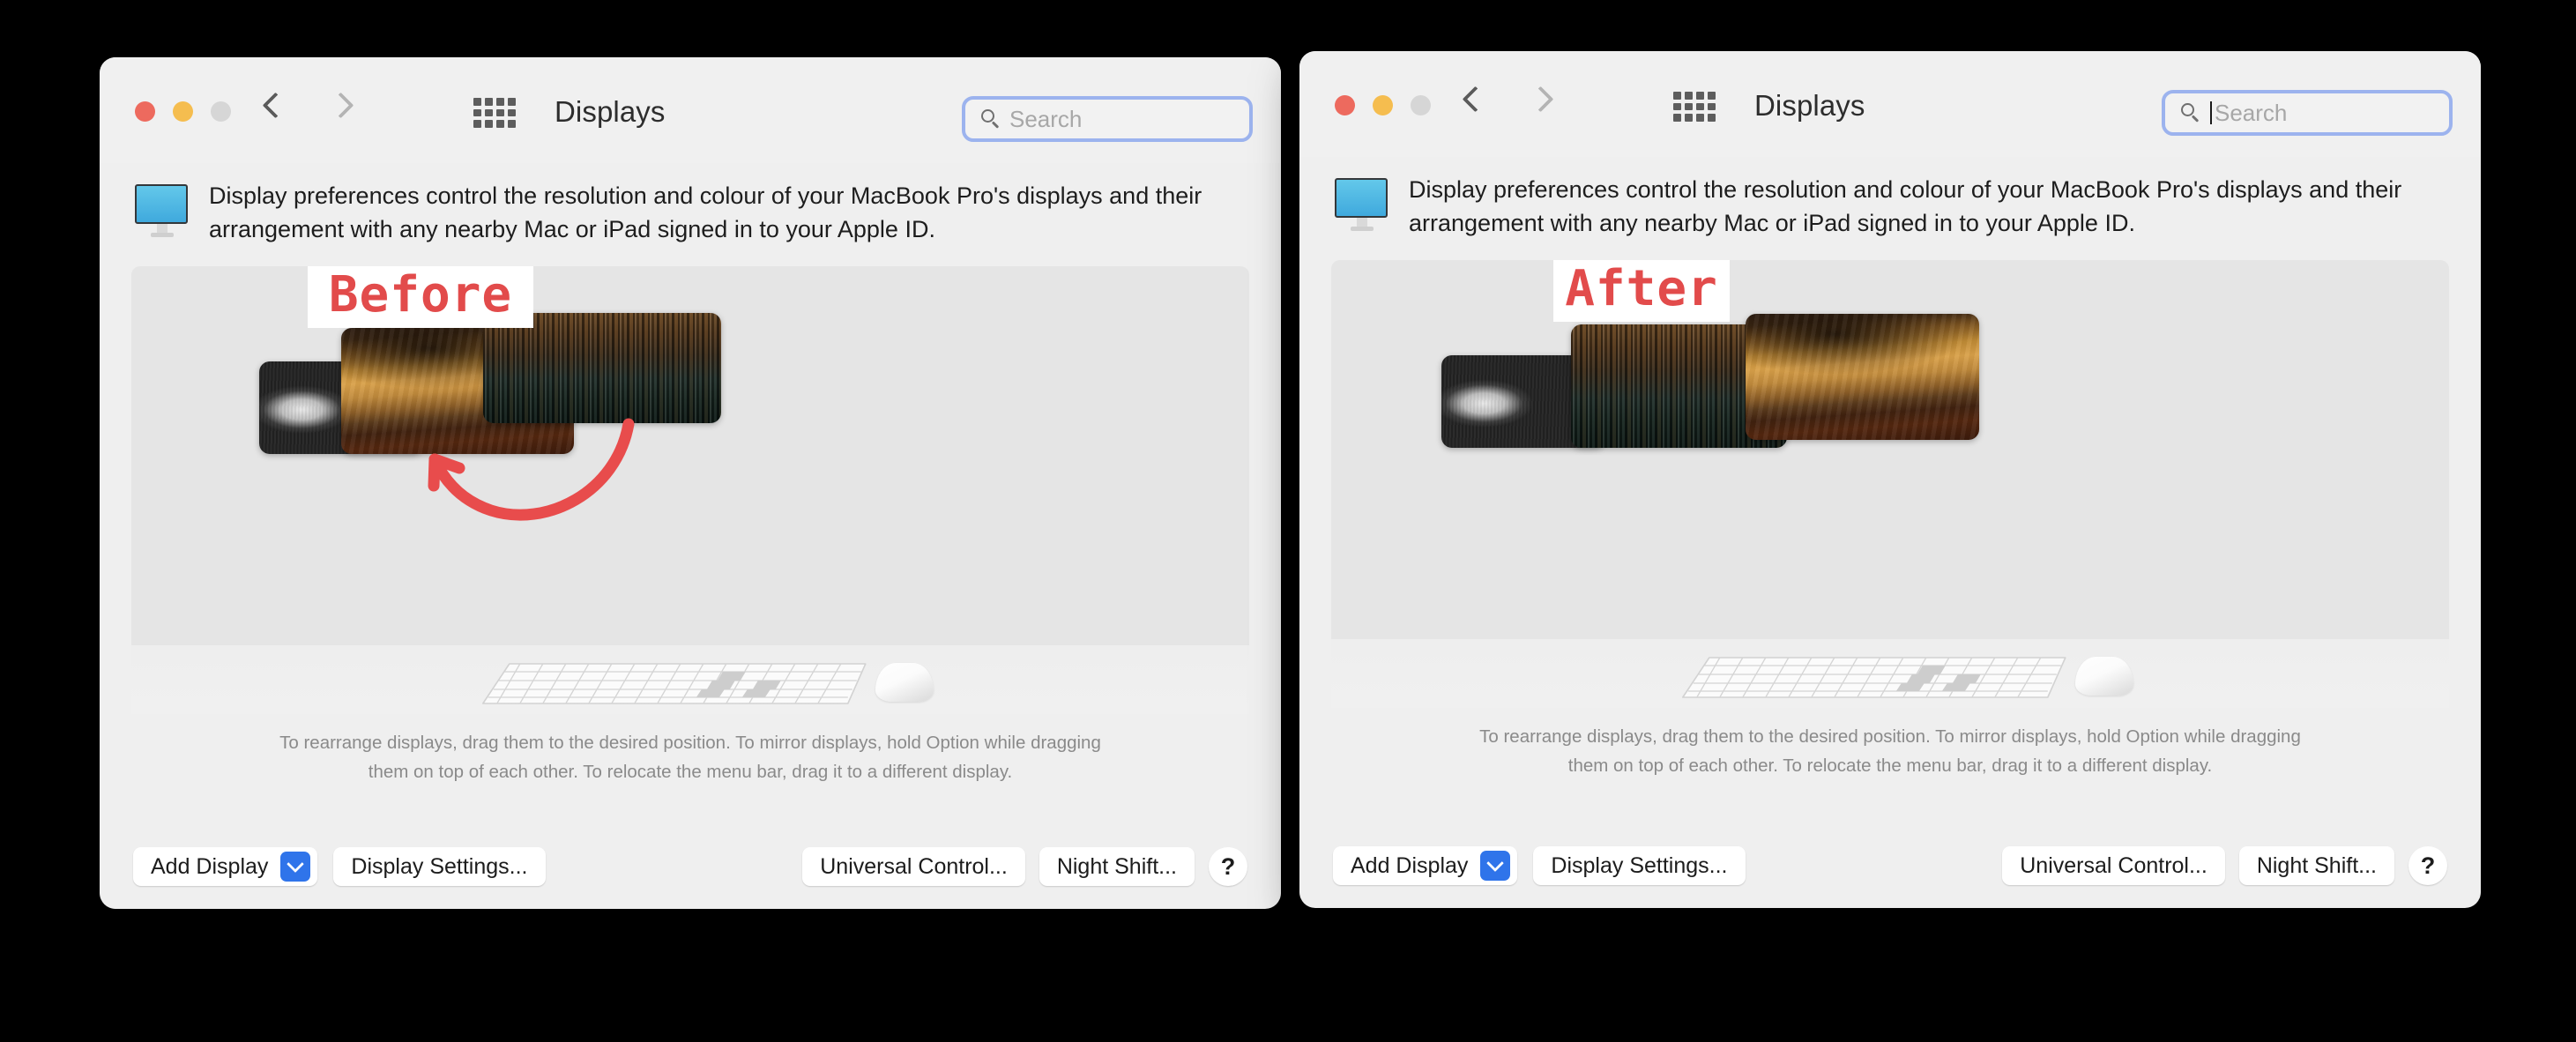 This screenshot has height=1042, width=2576. What do you see at coordinates (1863, 376) in the screenshot?
I see `display-thumbnail-desert` at bounding box center [1863, 376].